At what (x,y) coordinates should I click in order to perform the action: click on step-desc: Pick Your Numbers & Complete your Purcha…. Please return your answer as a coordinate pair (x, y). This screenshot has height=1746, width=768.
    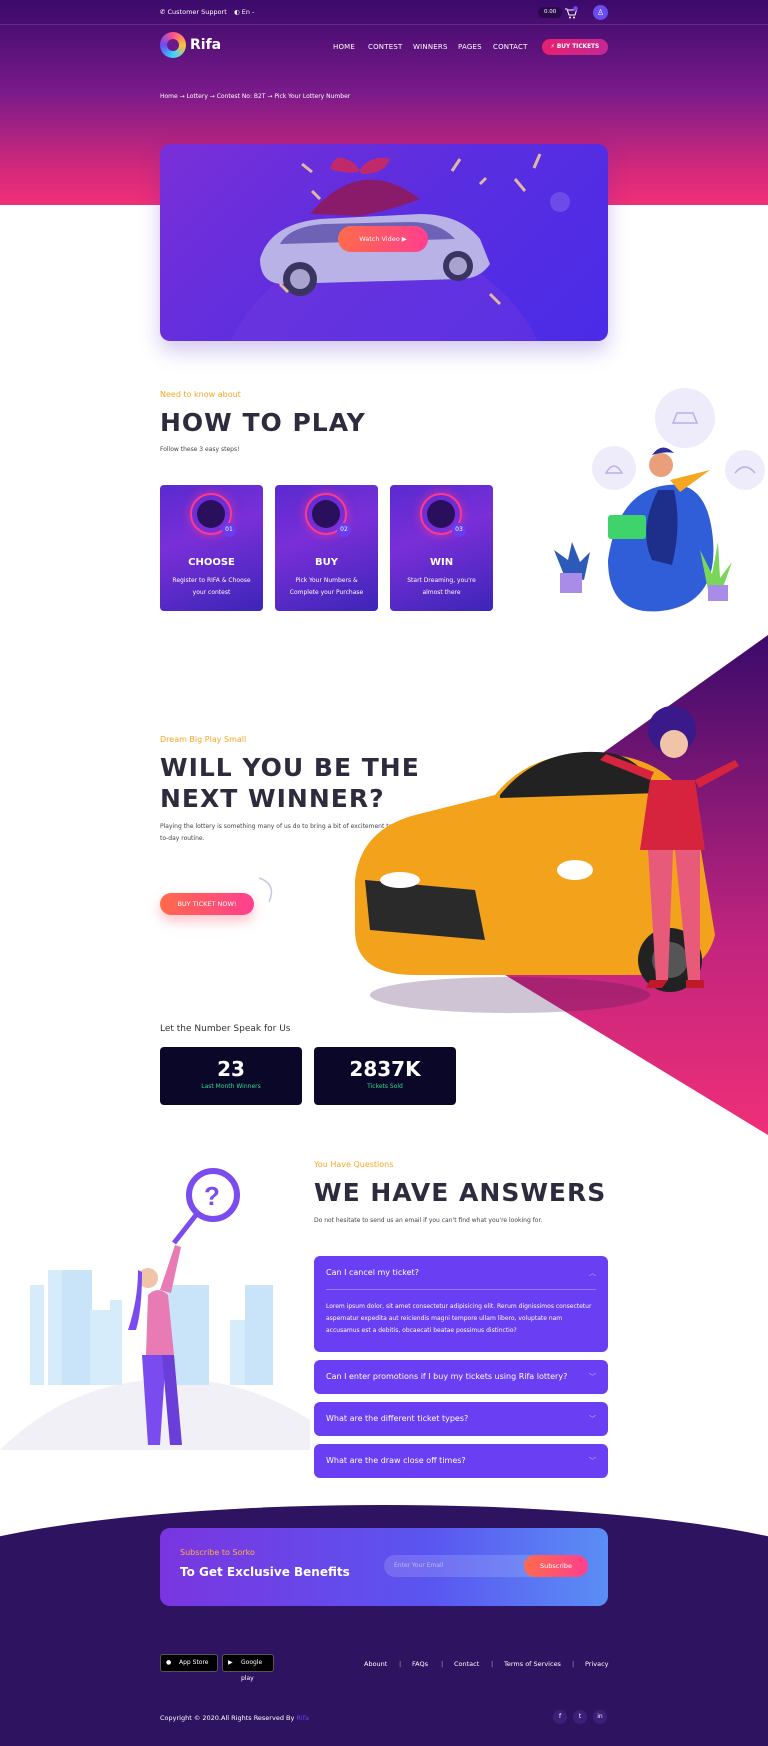
    Looking at the image, I should click on (326, 586).